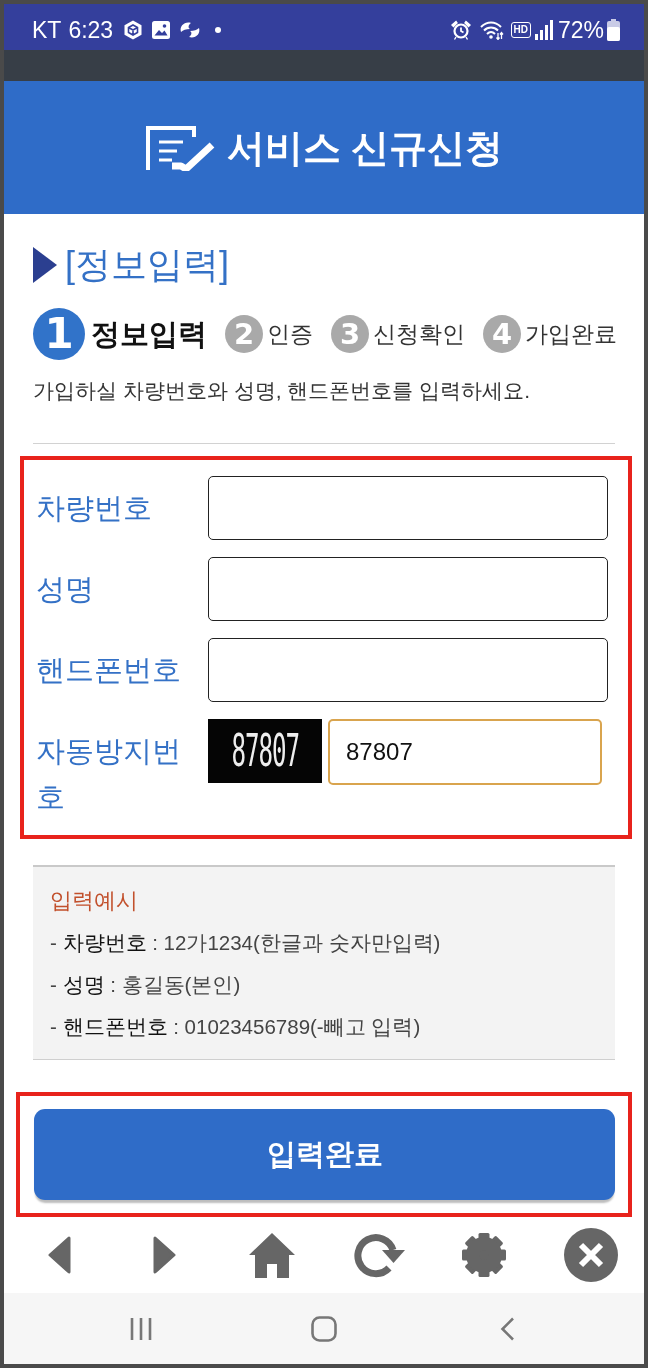 Image resolution: width=648 pixels, height=1368 pixels. What do you see at coordinates (520, 30) in the screenshot?
I see `network-type-badge: HD` at bounding box center [520, 30].